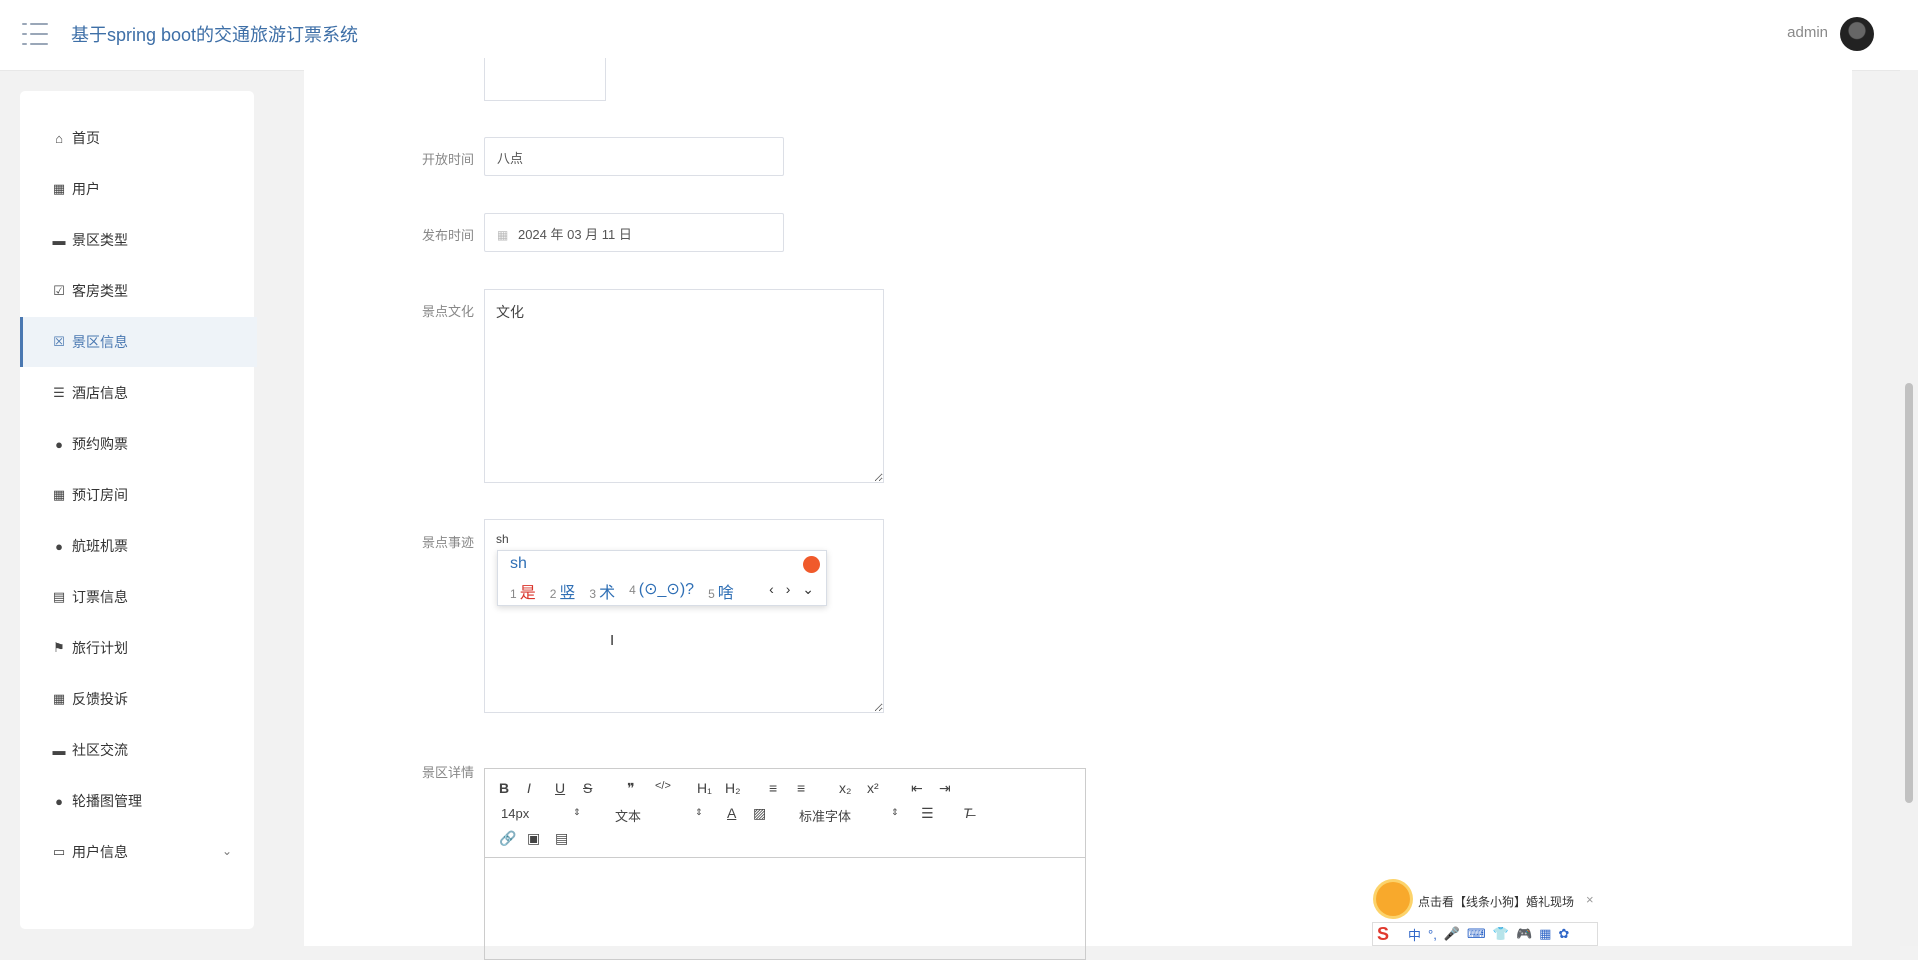  Describe the element at coordinates (504, 788) in the screenshot. I see `bold-button: B` at that location.